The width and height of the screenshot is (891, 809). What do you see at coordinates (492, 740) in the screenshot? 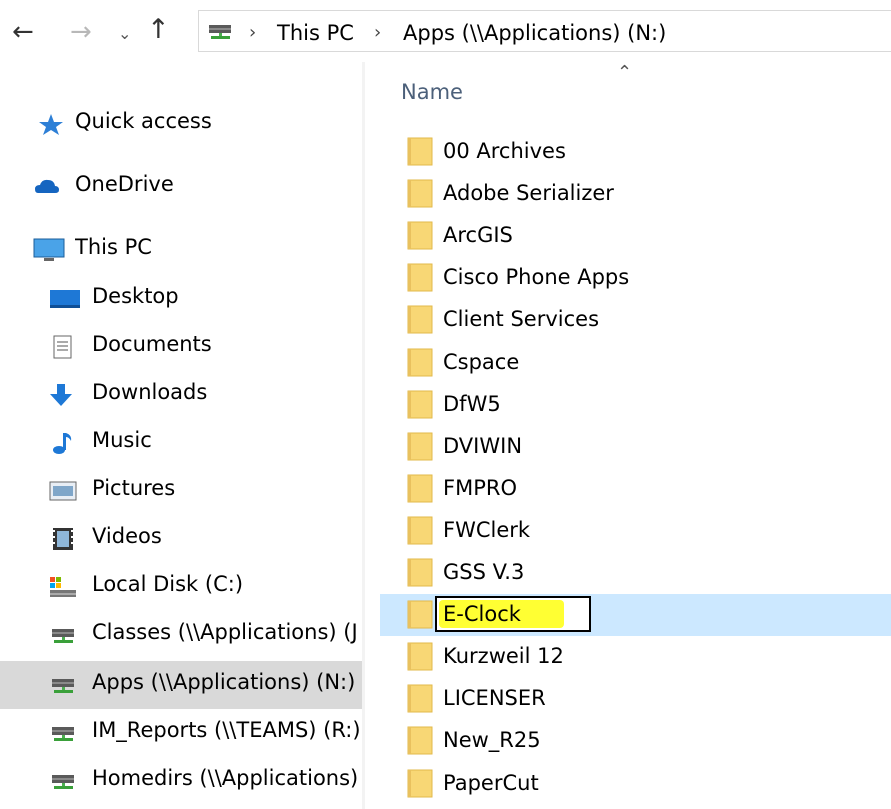
I see `folder-name: New_R25` at bounding box center [492, 740].